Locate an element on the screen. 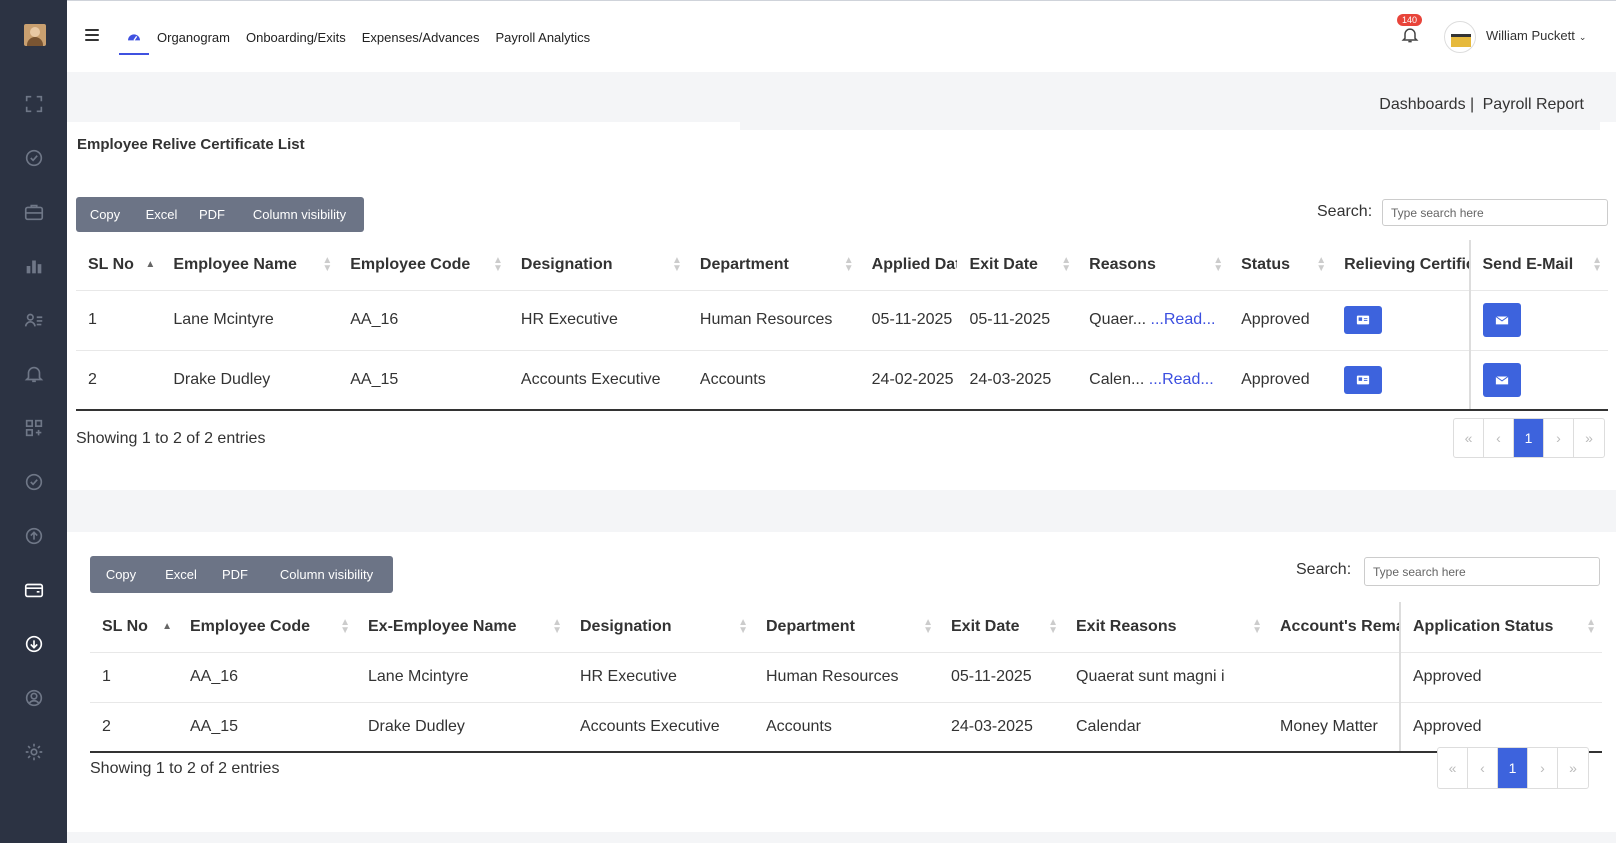 Image resolution: width=1616 pixels, height=843 pixels. nav-onboarding-exits: Onboarding/Exits is located at coordinates (296, 37).